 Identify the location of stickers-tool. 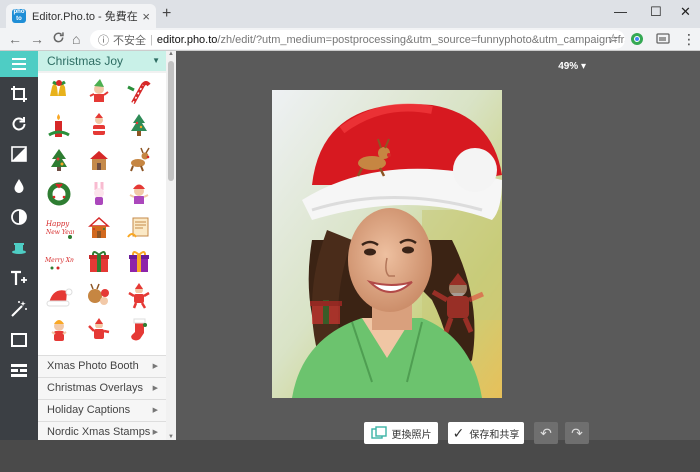
(19, 247).